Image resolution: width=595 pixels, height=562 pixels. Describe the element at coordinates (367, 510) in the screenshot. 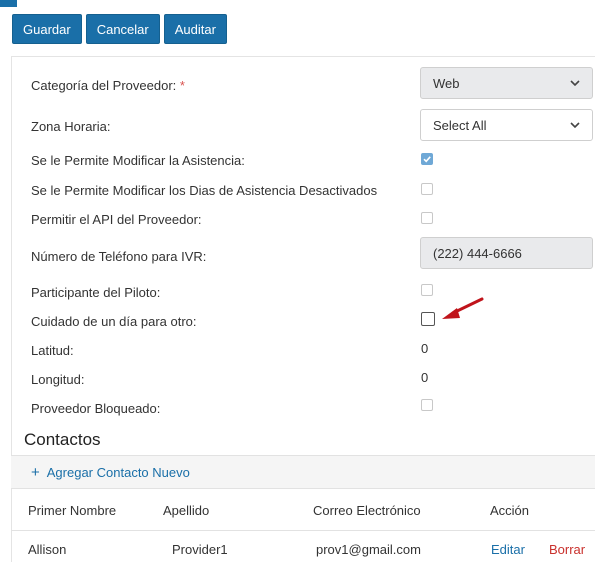

I see `column-header-email: Correo Electrónico` at that location.